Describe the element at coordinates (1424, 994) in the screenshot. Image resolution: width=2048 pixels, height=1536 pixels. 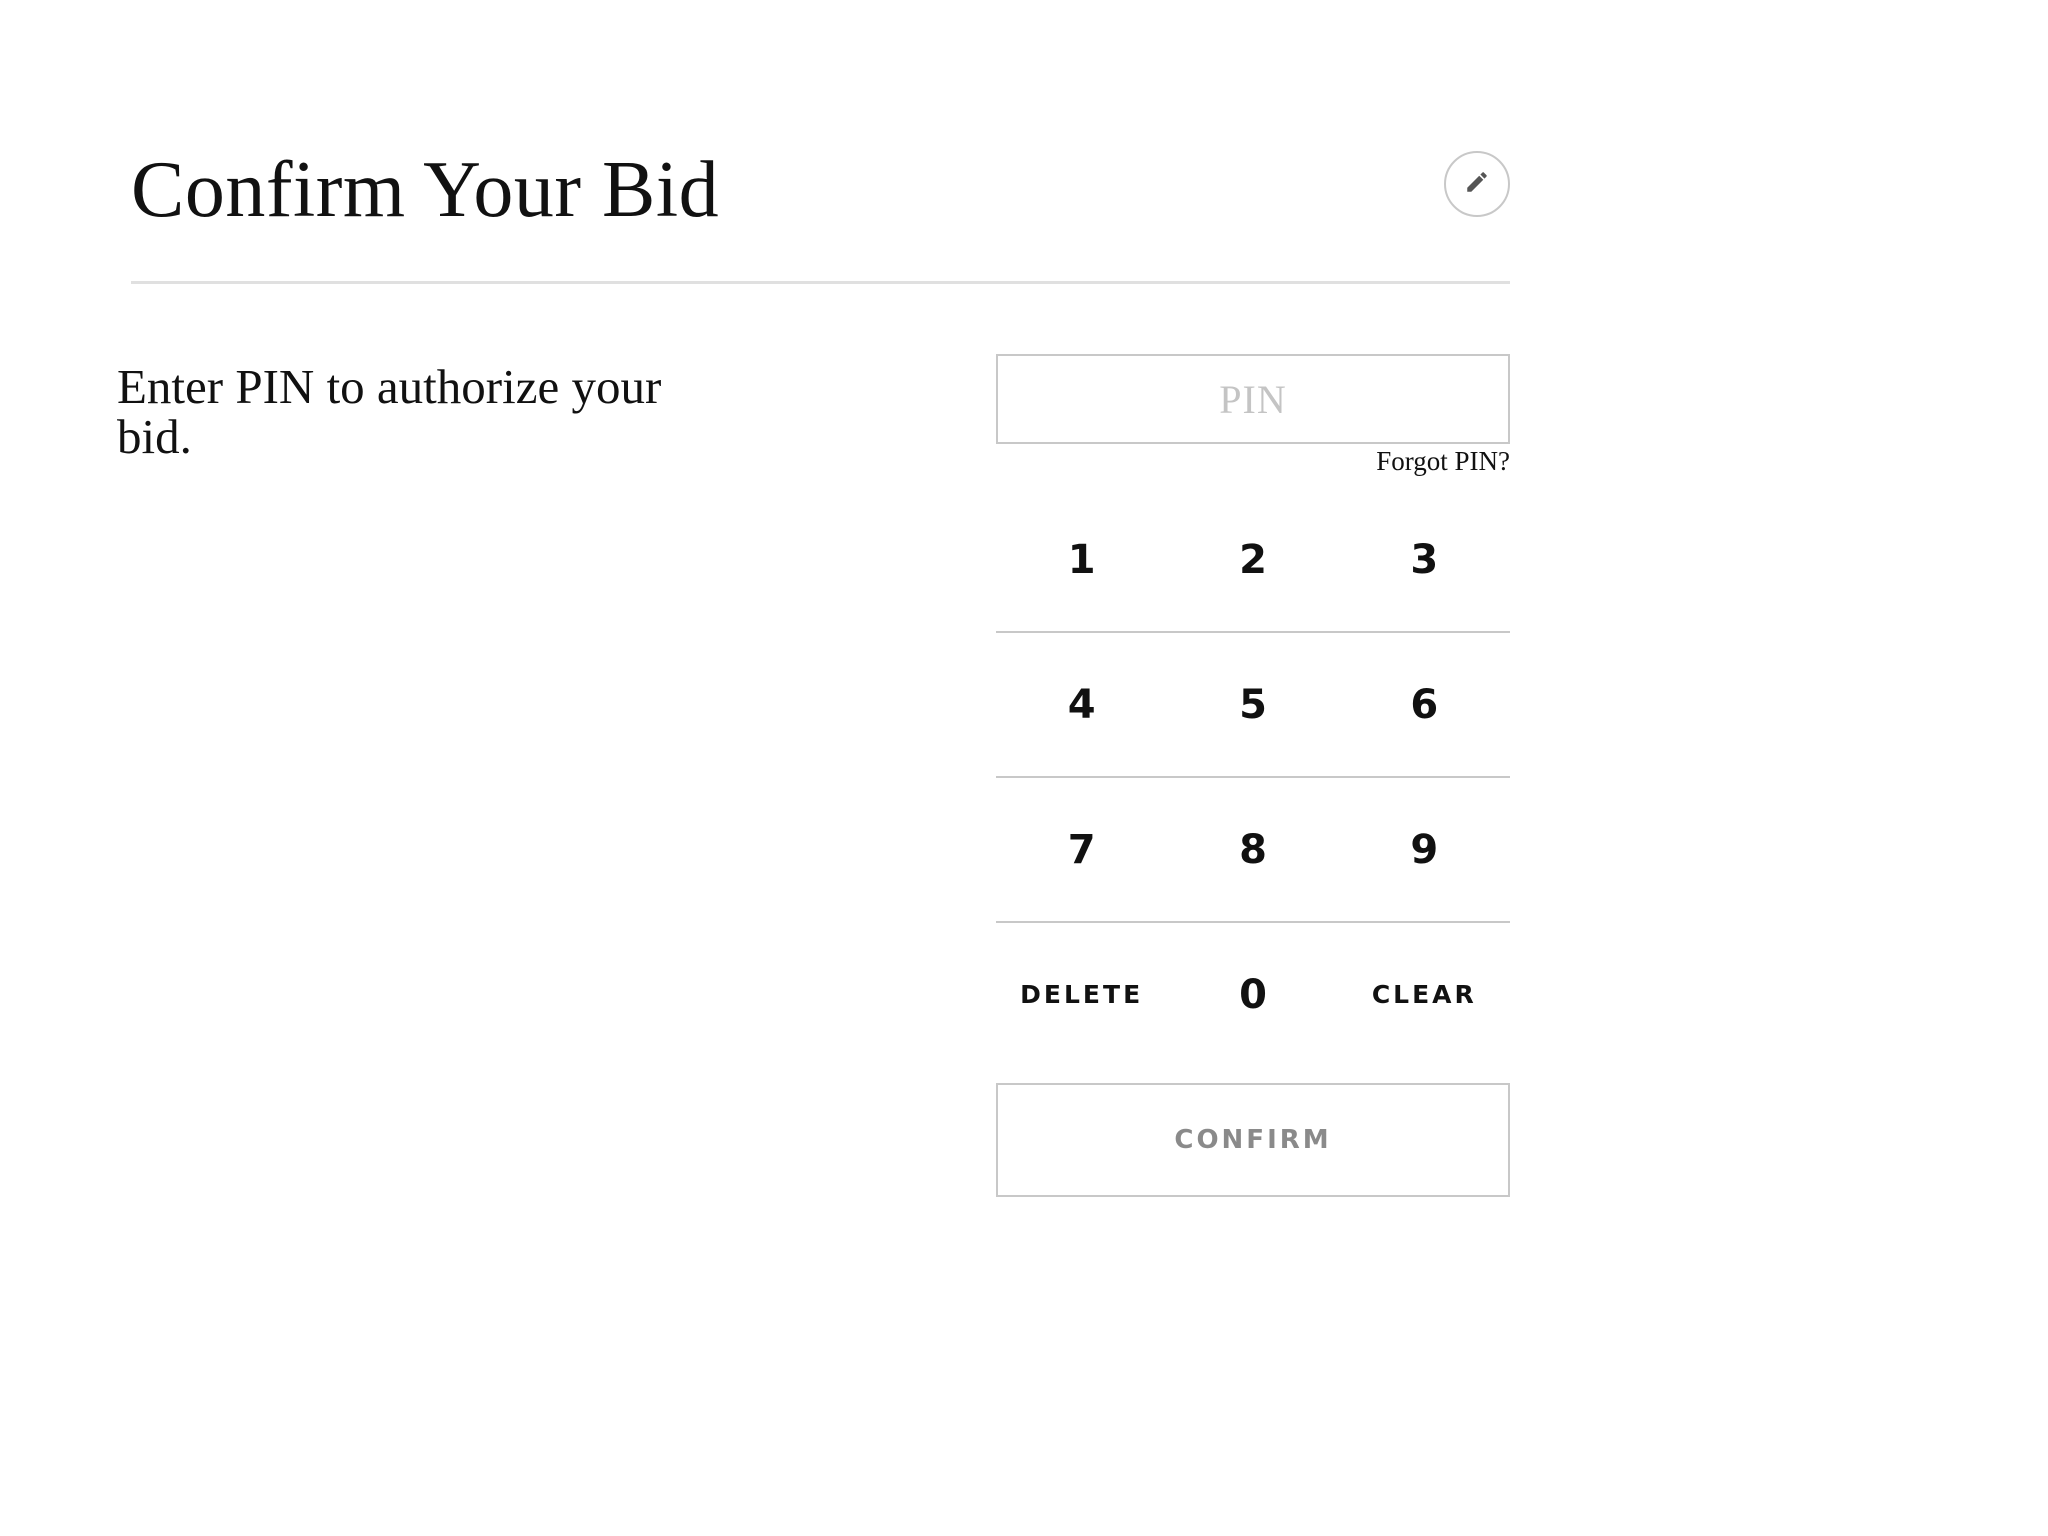
I see `clear-button: CLEAR` at that location.